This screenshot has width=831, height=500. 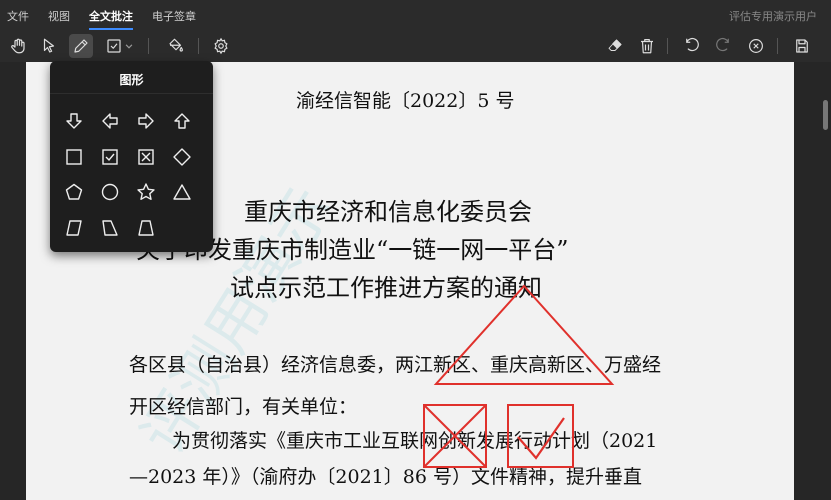 I want to click on close-circle-icon, so click(x=756, y=46).